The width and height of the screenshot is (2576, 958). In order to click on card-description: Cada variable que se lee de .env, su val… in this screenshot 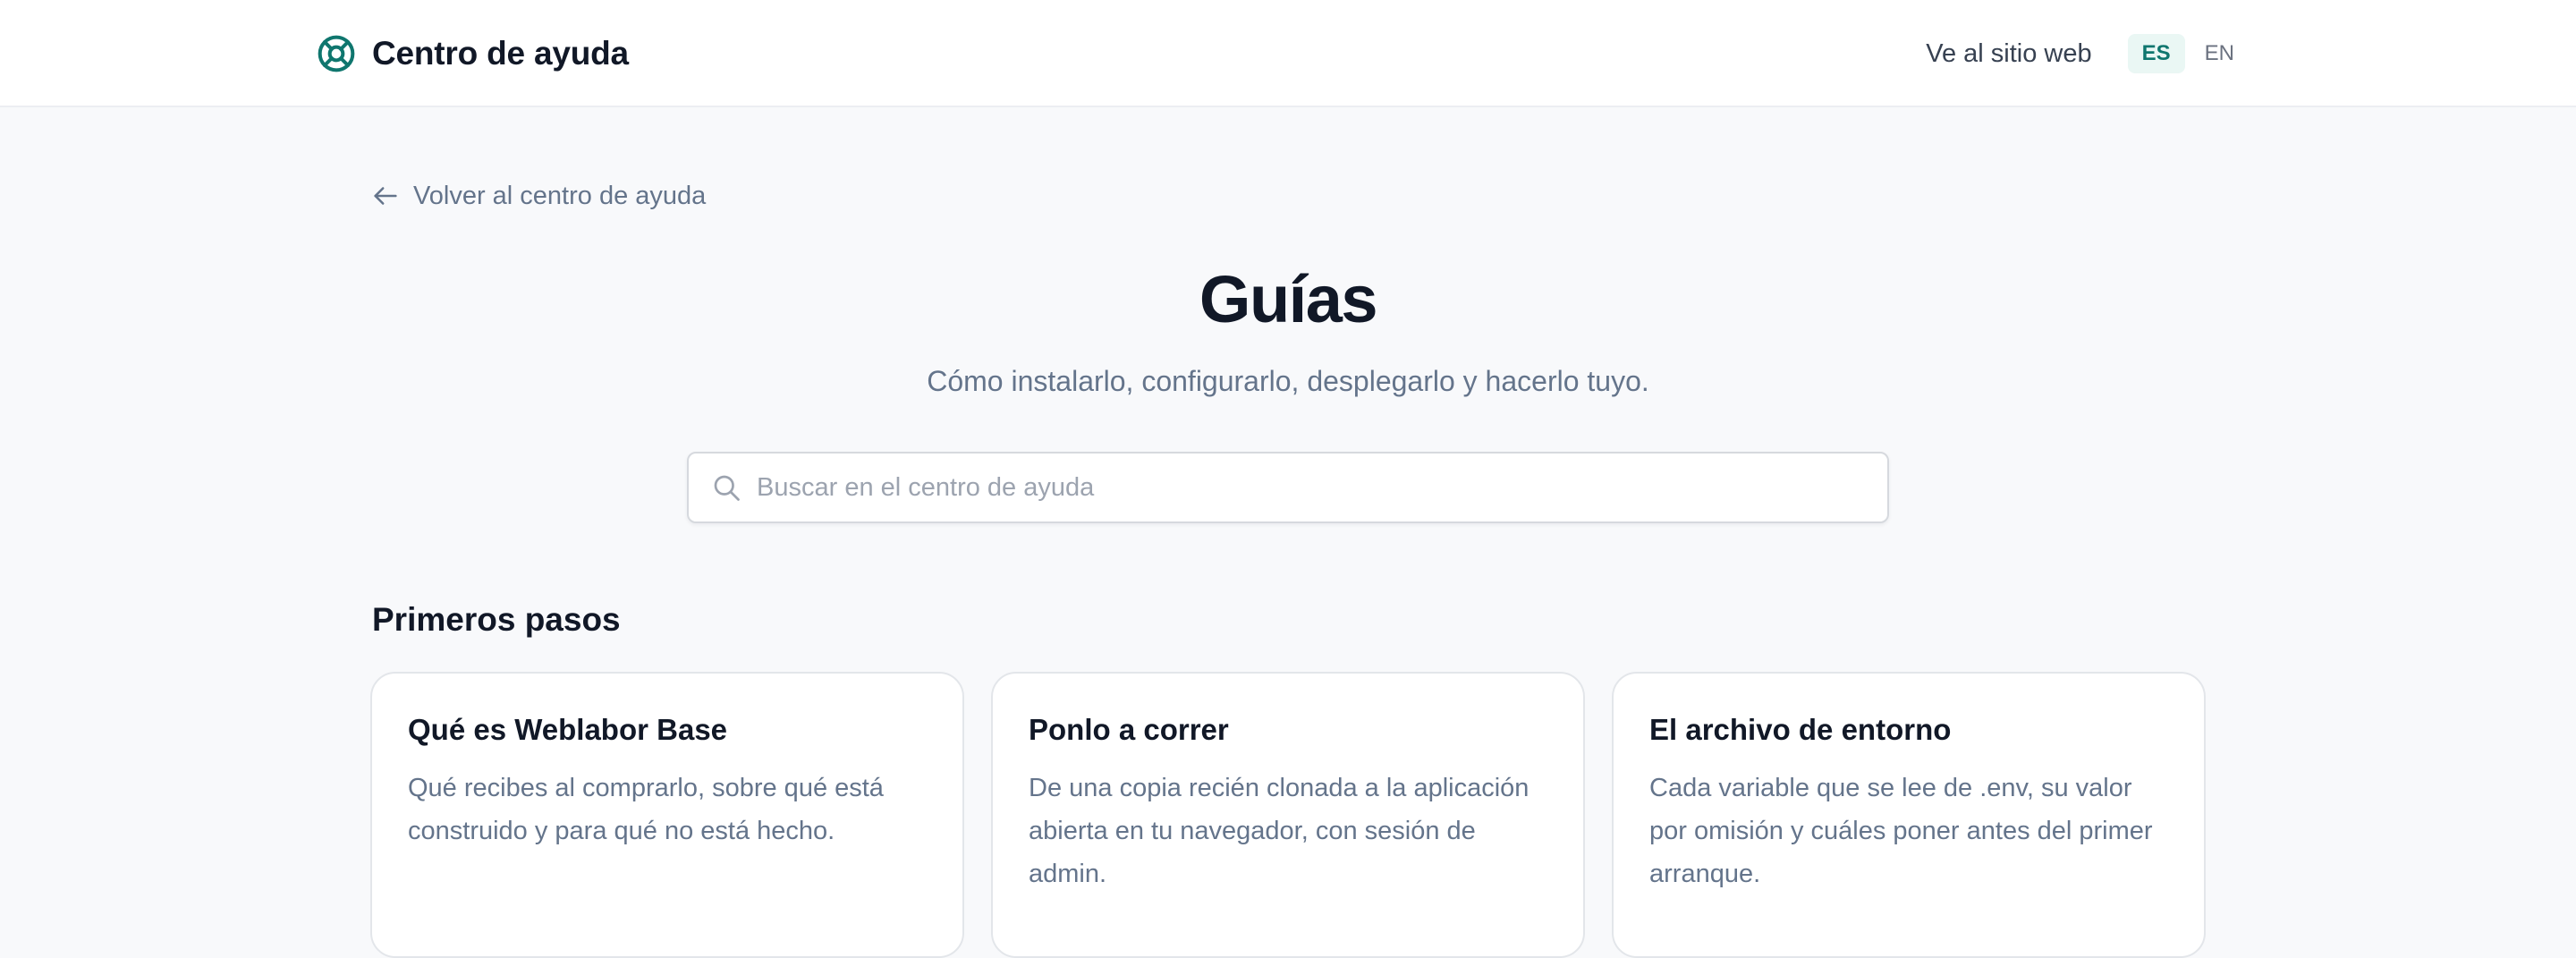, I will do `click(1901, 831)`.